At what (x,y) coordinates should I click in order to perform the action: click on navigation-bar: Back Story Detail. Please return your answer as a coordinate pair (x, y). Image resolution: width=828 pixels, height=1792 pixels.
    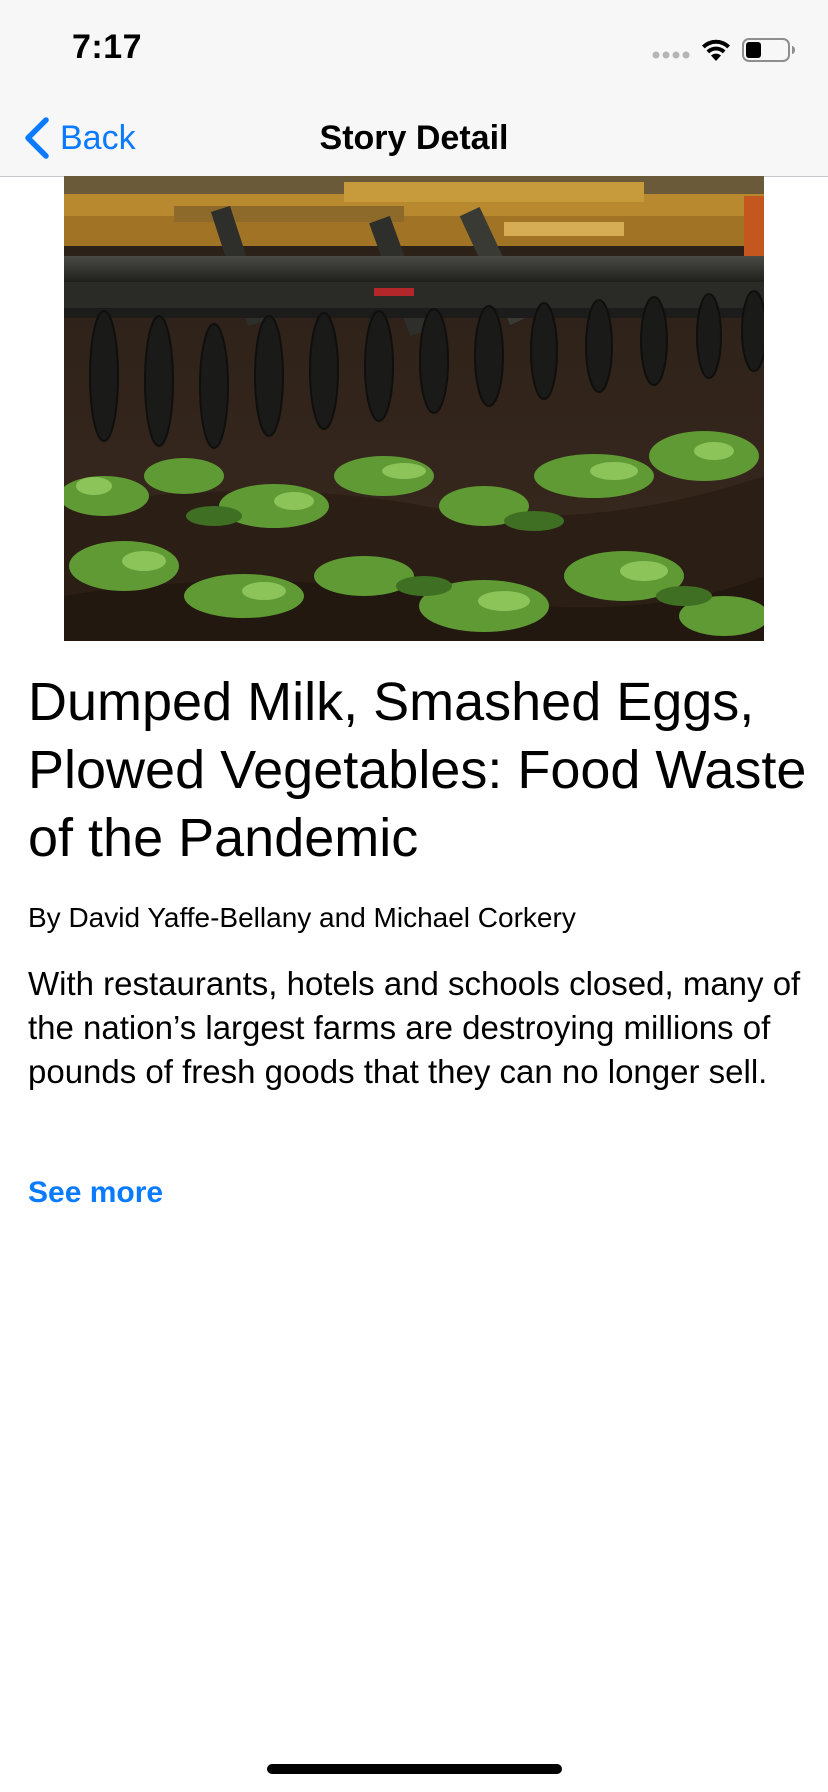
    Looking at the image, I should click on (414, 138).